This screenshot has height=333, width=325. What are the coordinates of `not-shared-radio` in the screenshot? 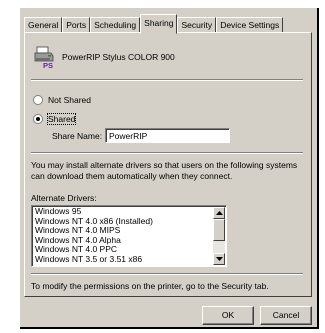 It's located at (38, 100).